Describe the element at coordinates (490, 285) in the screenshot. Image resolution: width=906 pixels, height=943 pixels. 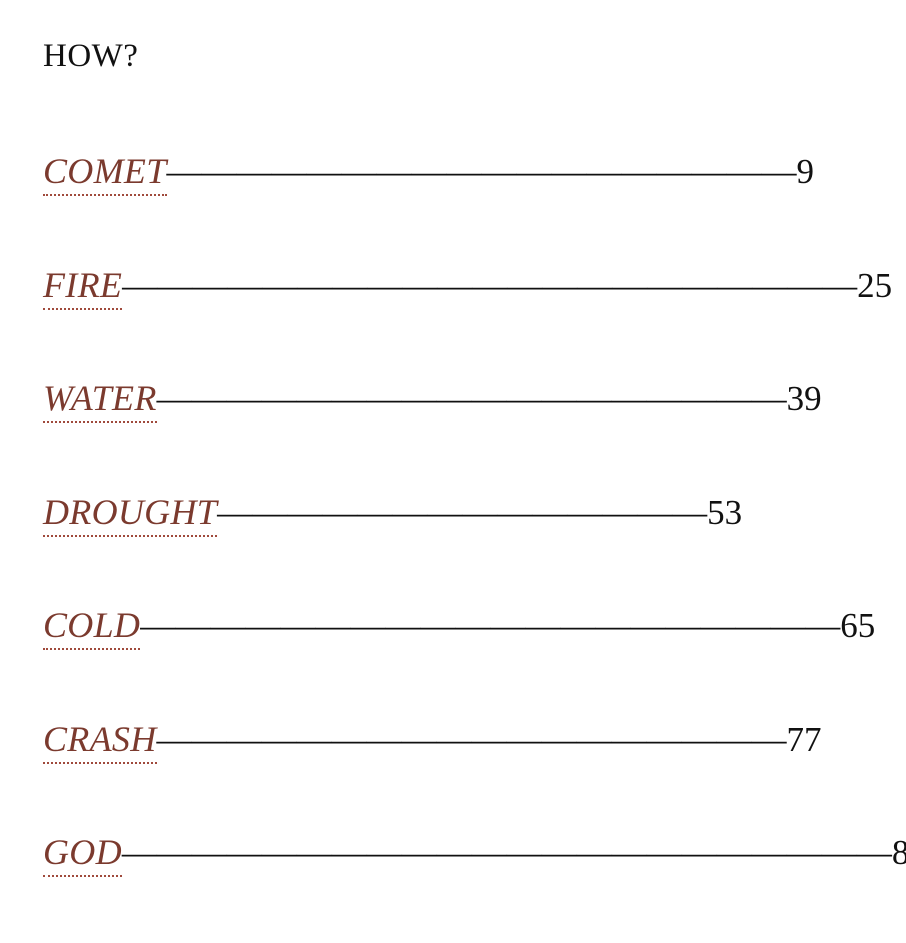
I see `toc-leader: —————————————————————` at that location.